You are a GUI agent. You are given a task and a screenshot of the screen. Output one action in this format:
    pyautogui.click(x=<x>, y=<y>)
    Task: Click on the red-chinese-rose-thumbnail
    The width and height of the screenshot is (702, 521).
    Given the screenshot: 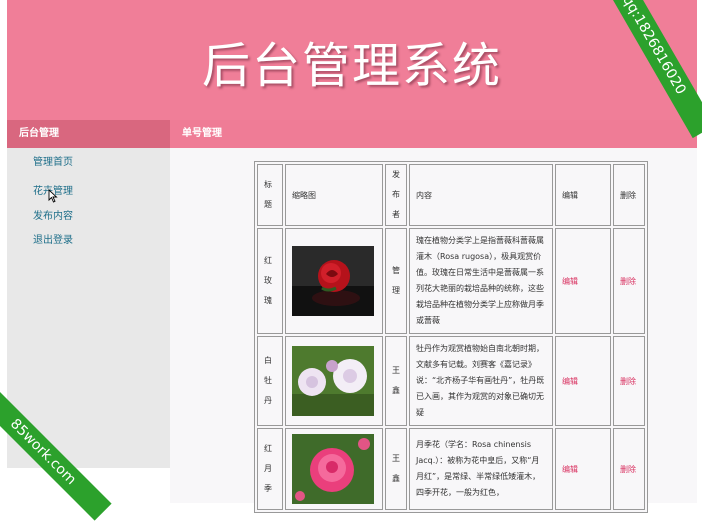 What is the action you would take?
    pyautogui.click(x=333, y=469)
    